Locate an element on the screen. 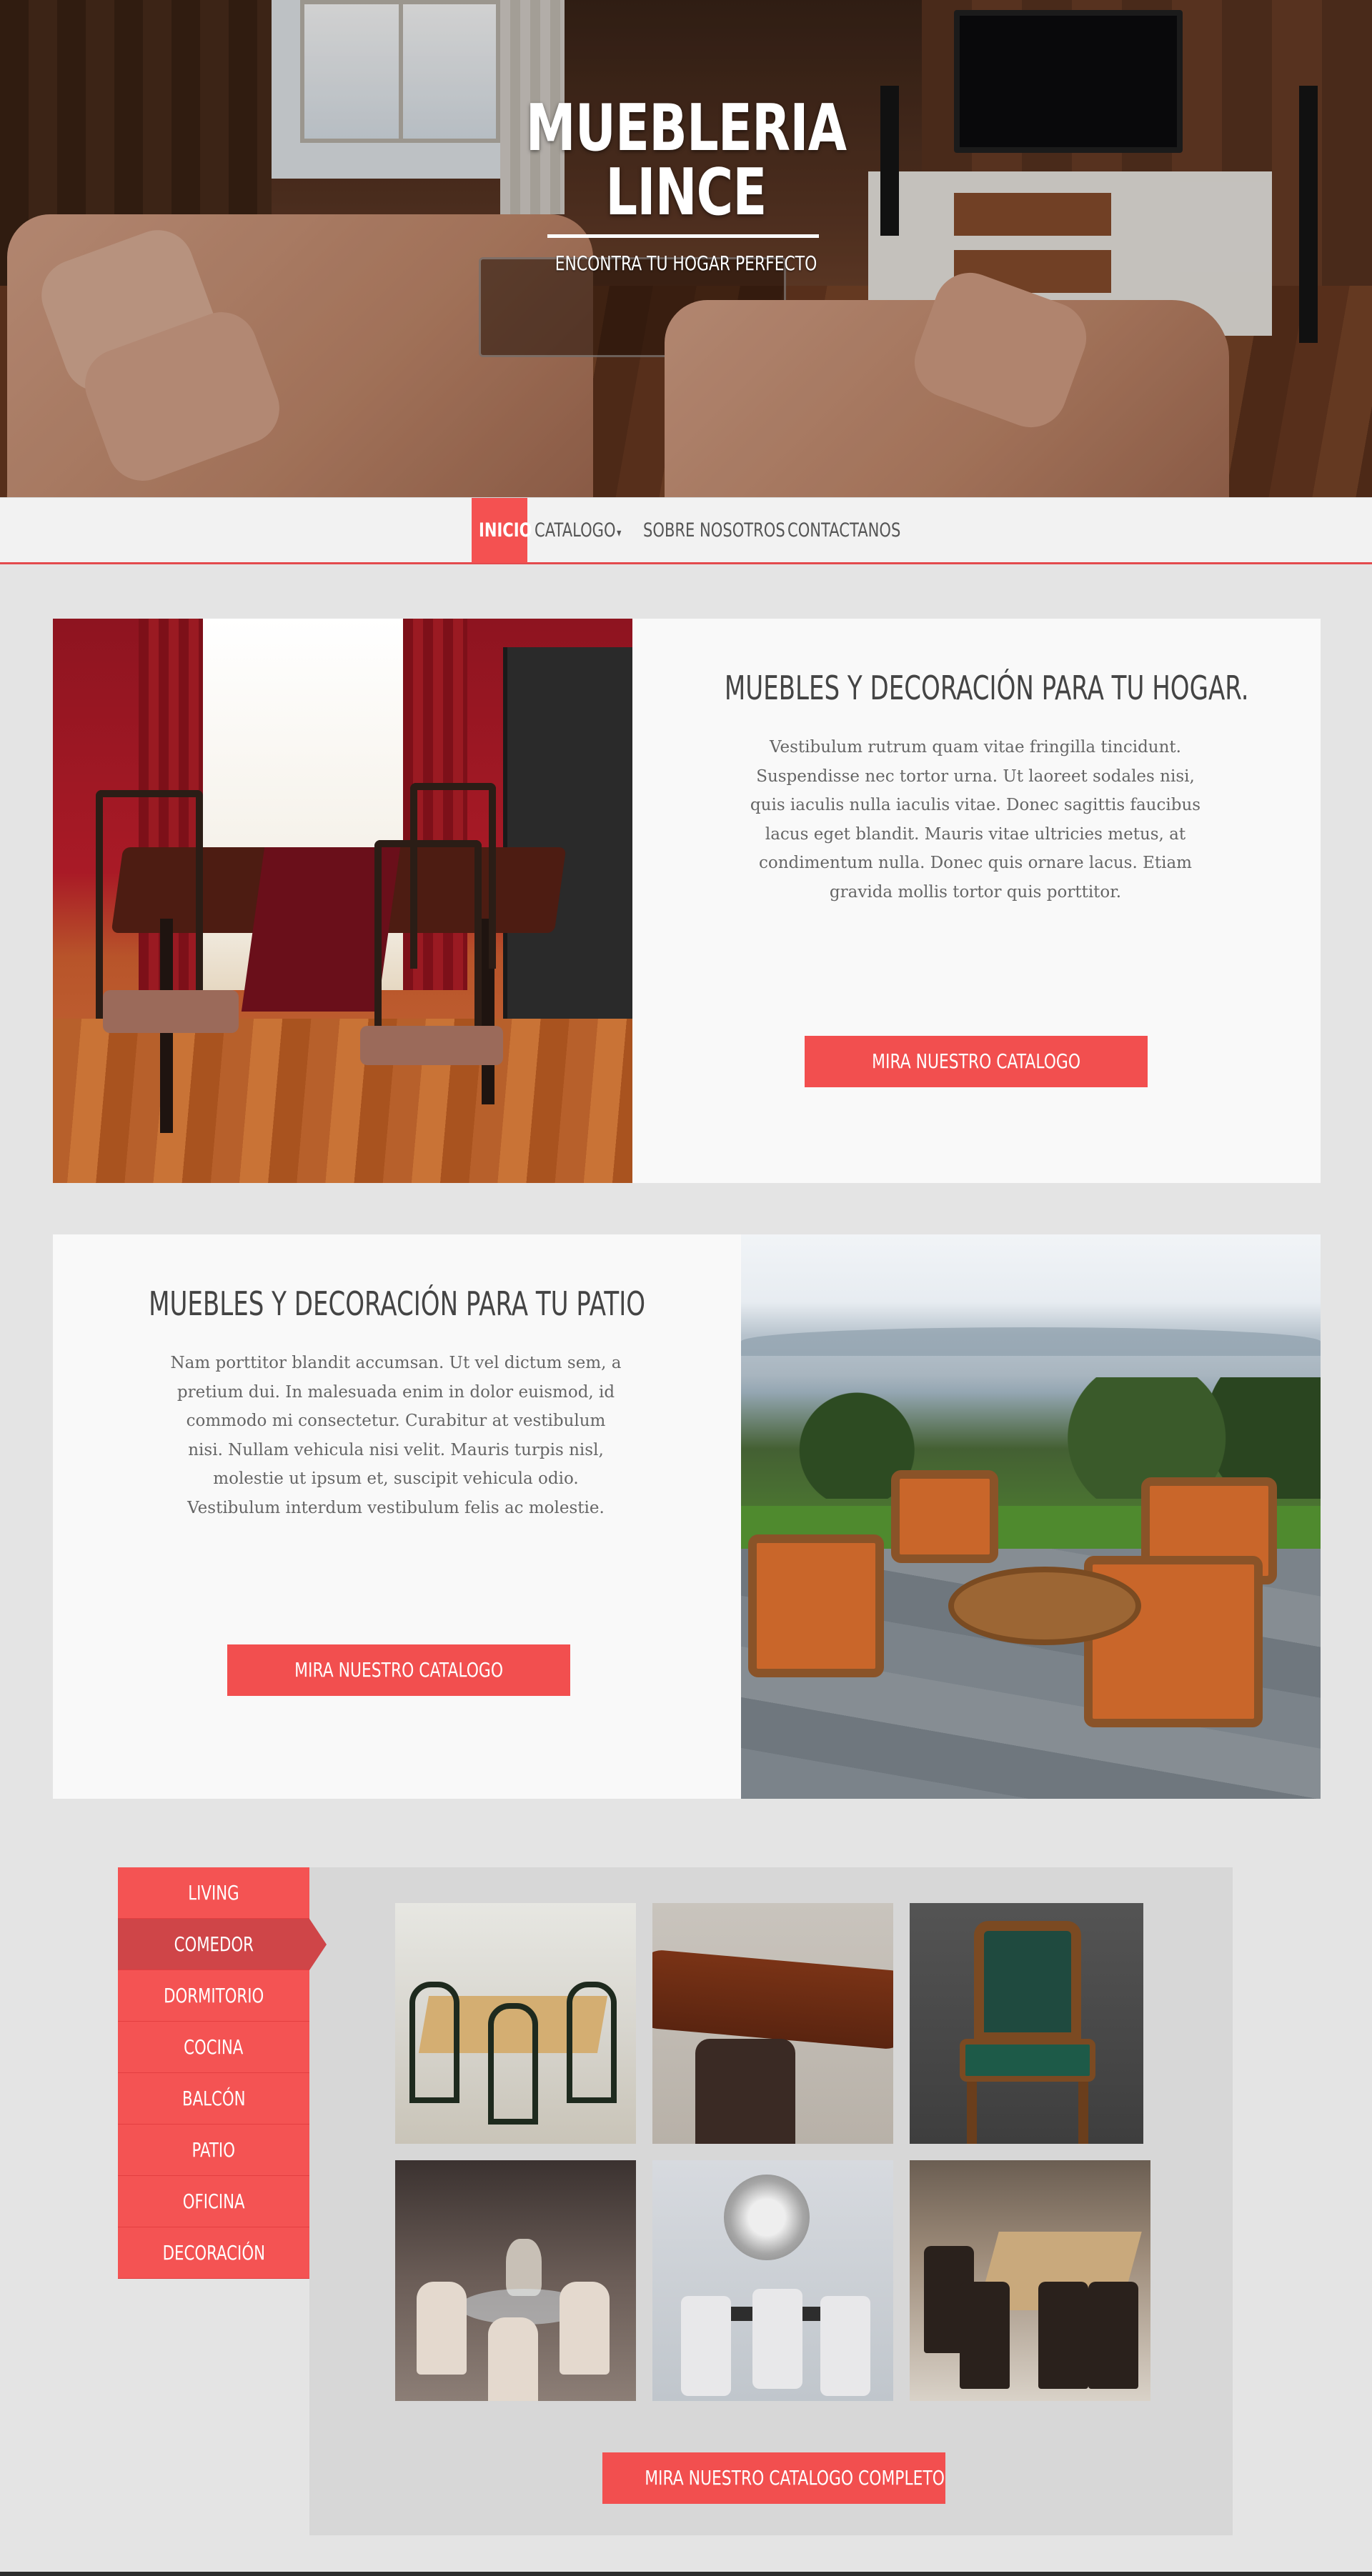 This screenshot has height=2576, width=1372. site-title: MUEBLERIA LINCE is located at coordinates (686, 160).